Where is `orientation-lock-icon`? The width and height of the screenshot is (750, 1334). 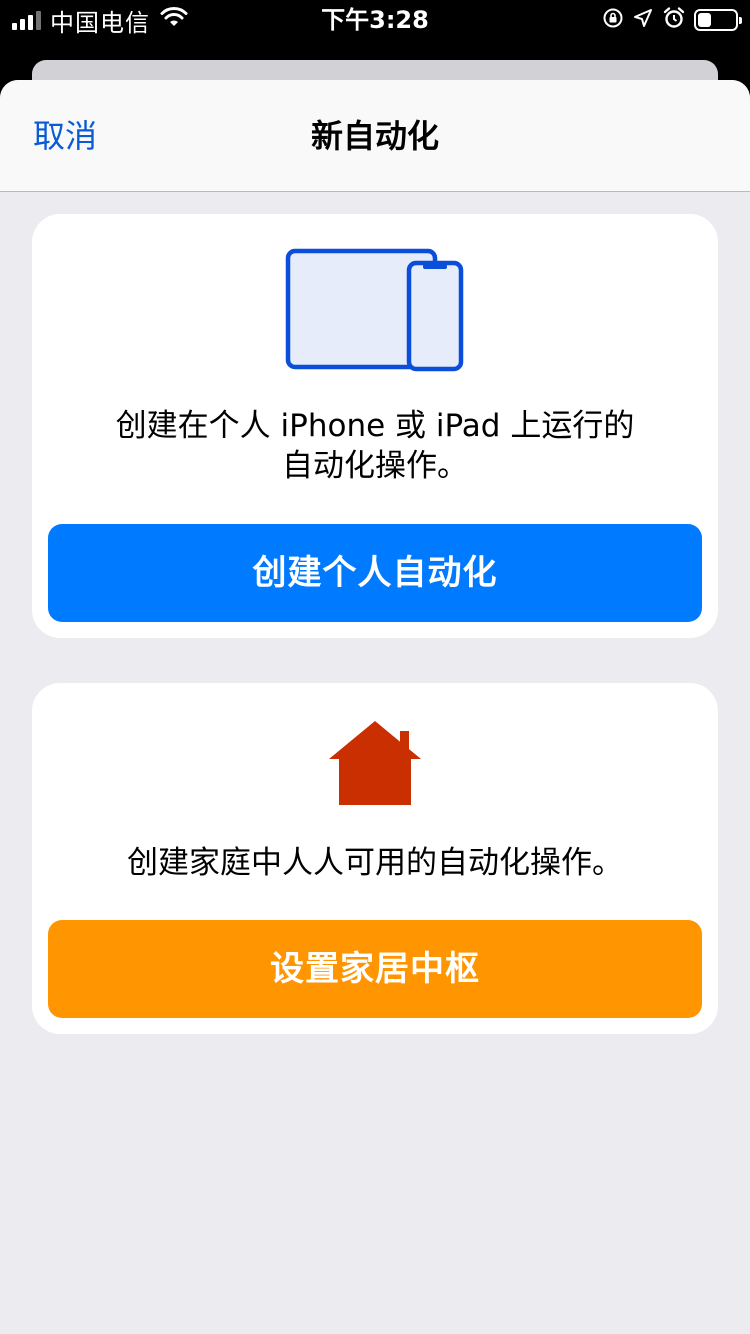
orientation-lock-icon is located at coordinates (613, 20).